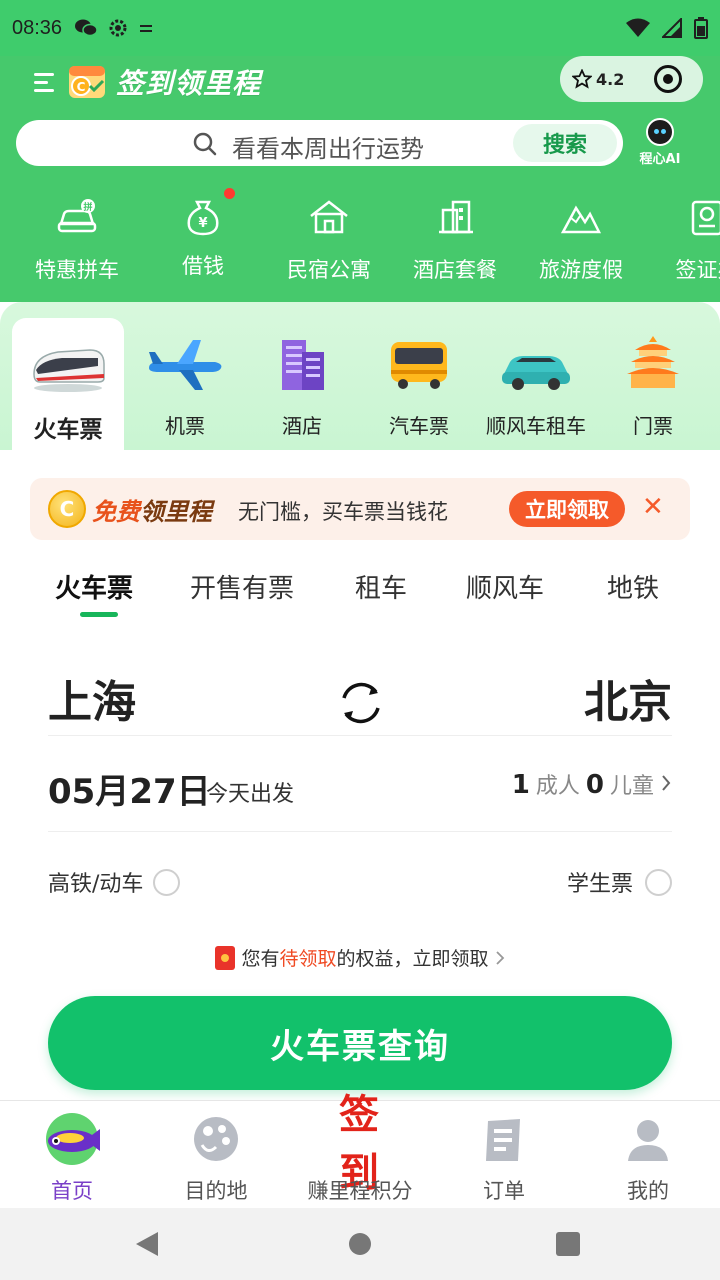 This screenshot has width=720, height=1280. What do you see at coordinates (328, 146) in the screenshot?
I see `search-input: 看看本周出行运势` at bounding box center [328, 146].